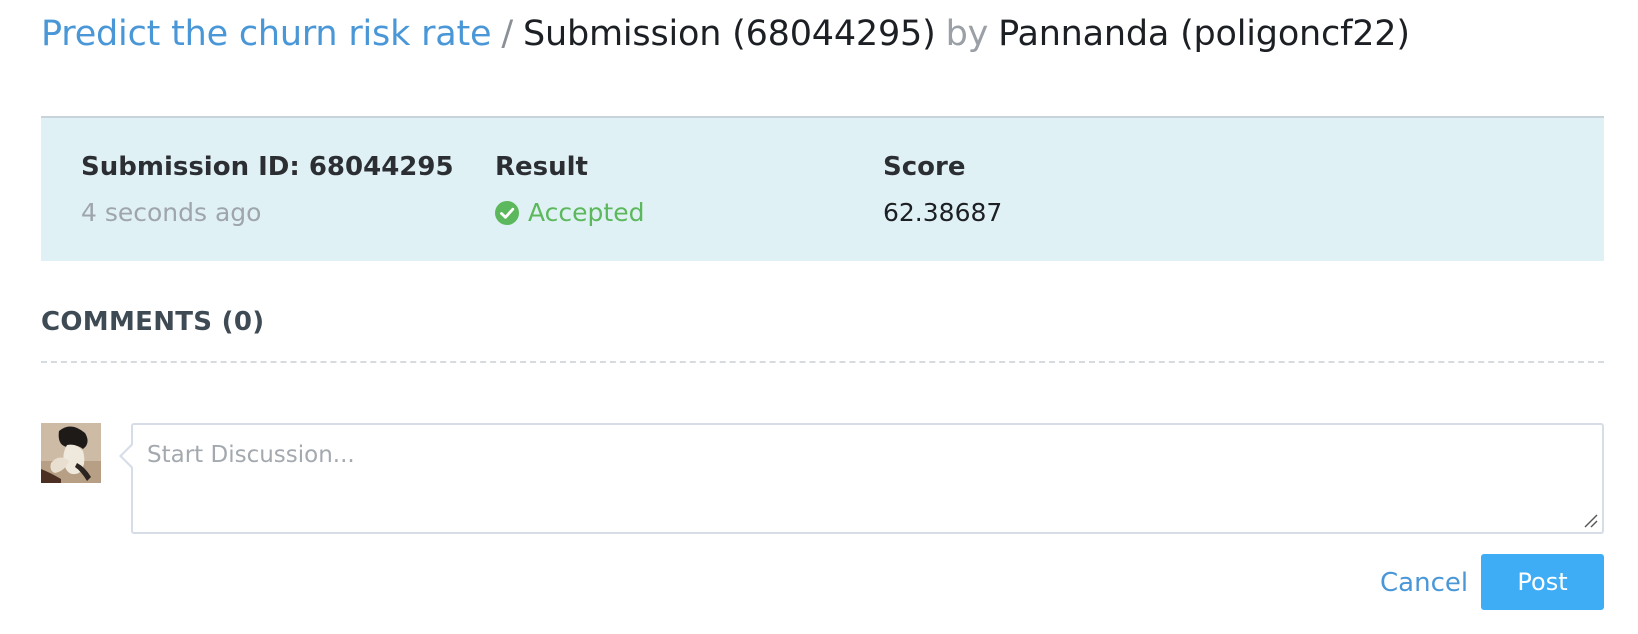 The image size is (1638, 634). I want to click on post-button: Post, so click(1542, 582).